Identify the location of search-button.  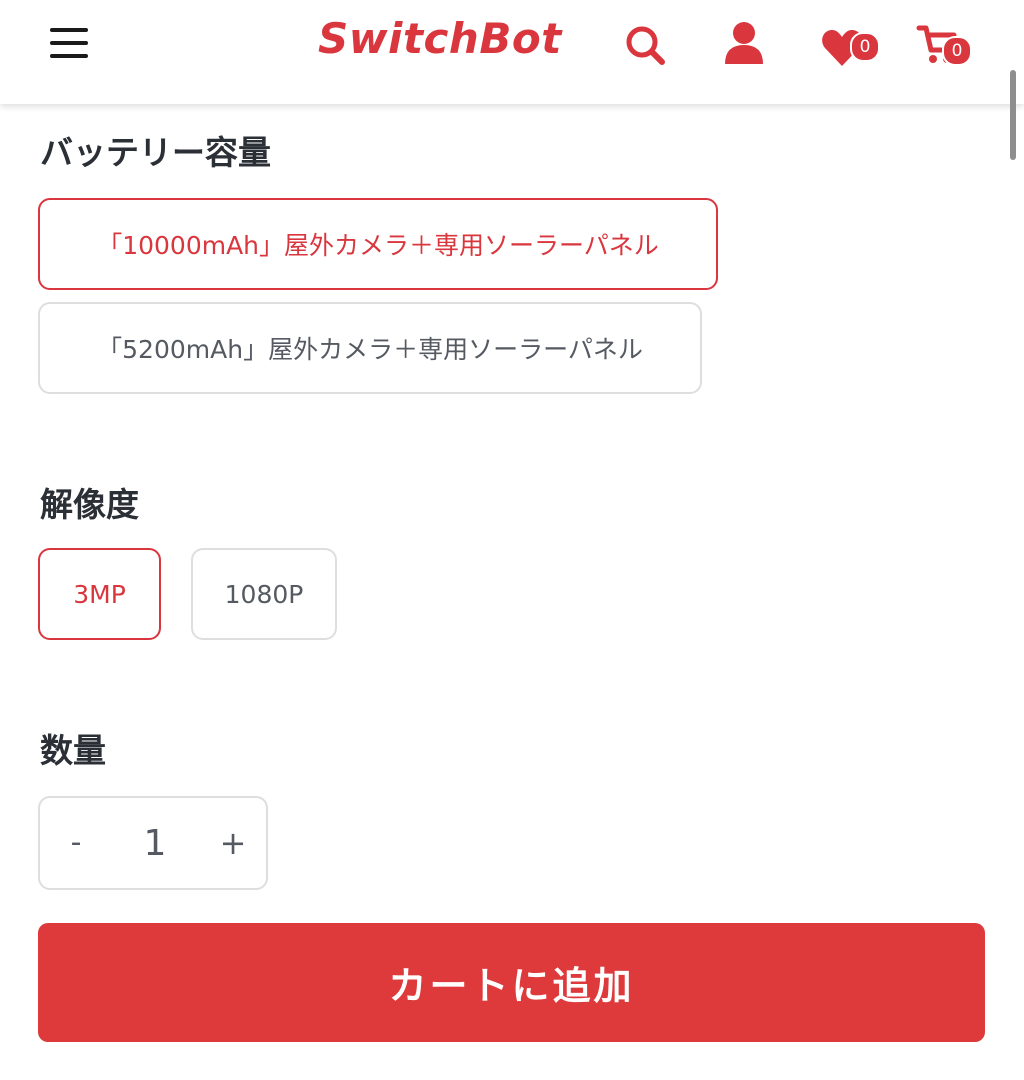
(646, 46).